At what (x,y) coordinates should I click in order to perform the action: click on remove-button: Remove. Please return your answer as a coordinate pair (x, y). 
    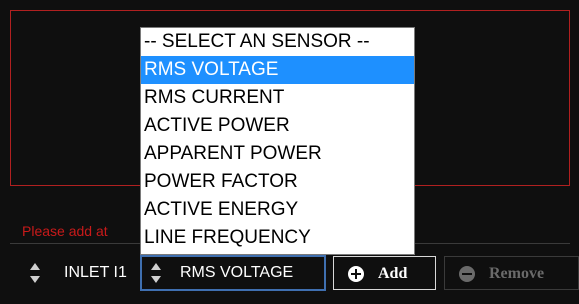
    Looking at the image, I should click on (511, 273).